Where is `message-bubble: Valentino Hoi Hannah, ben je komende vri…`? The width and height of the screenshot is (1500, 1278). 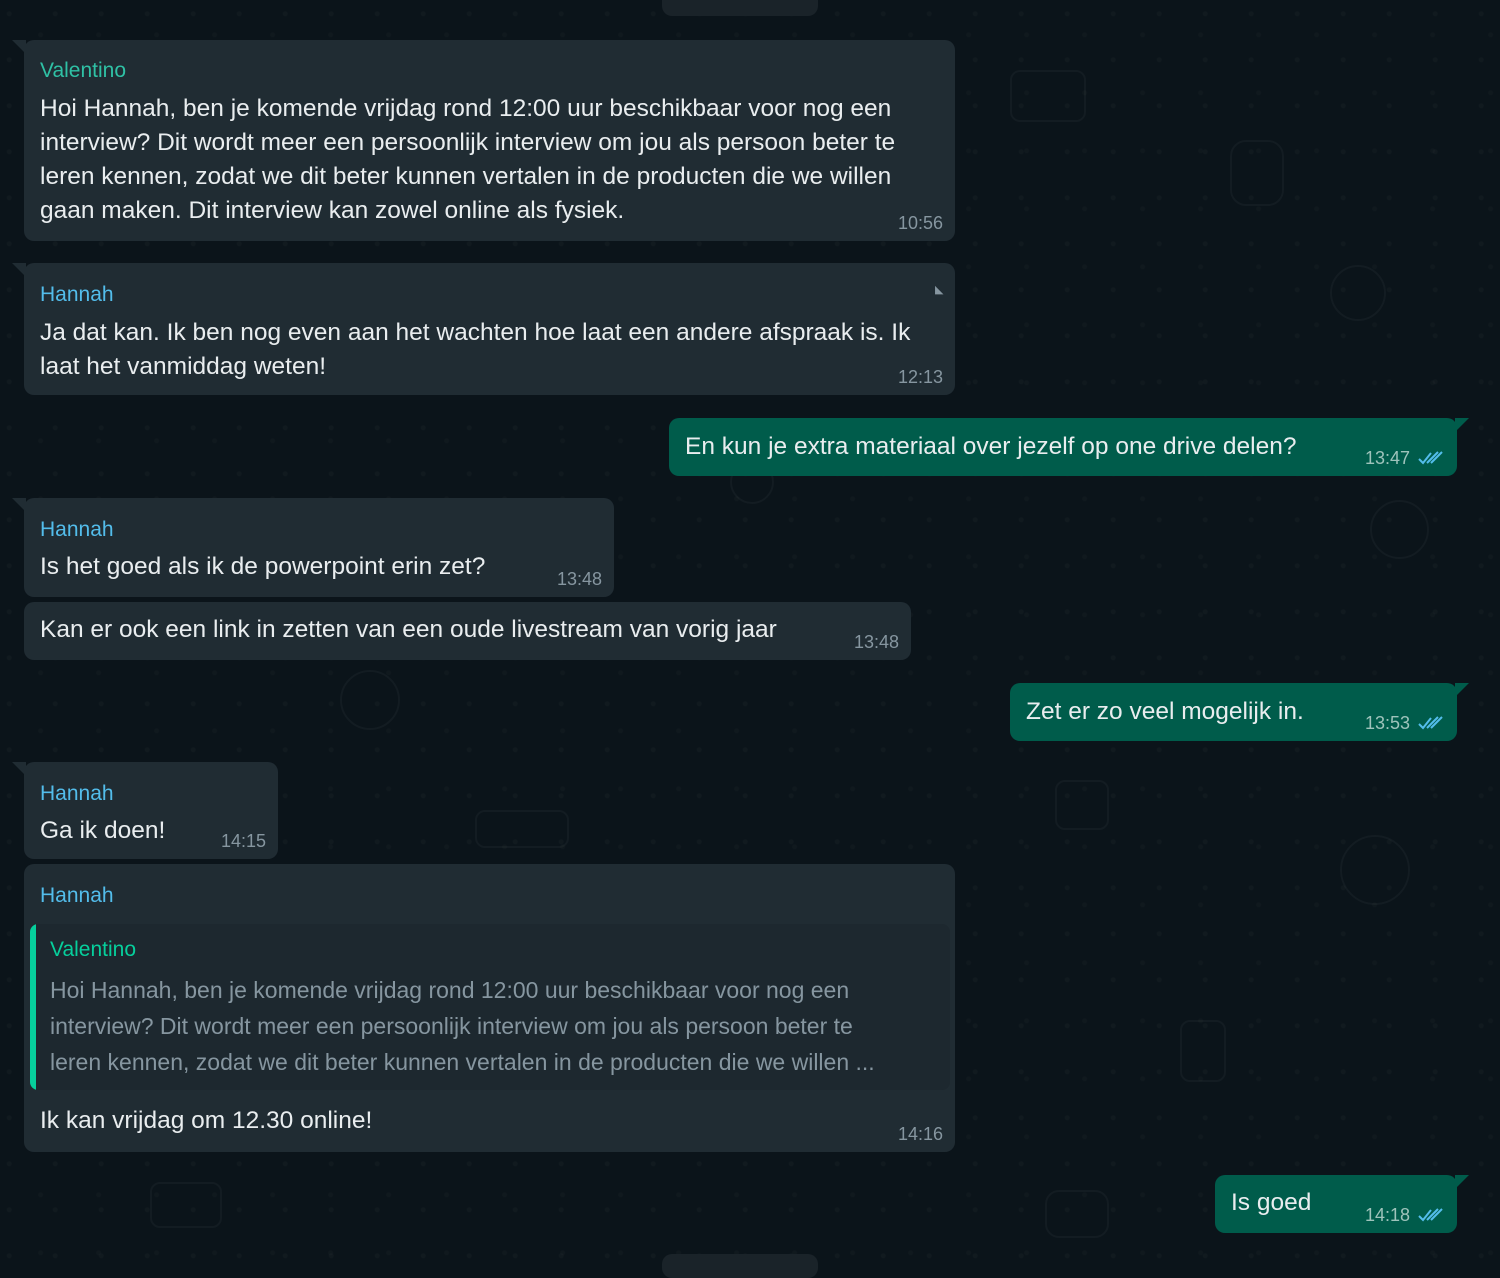 message-bubble: Valentino Hoi Hannah, ben je komende vri… is located at coordinates (483, 140).